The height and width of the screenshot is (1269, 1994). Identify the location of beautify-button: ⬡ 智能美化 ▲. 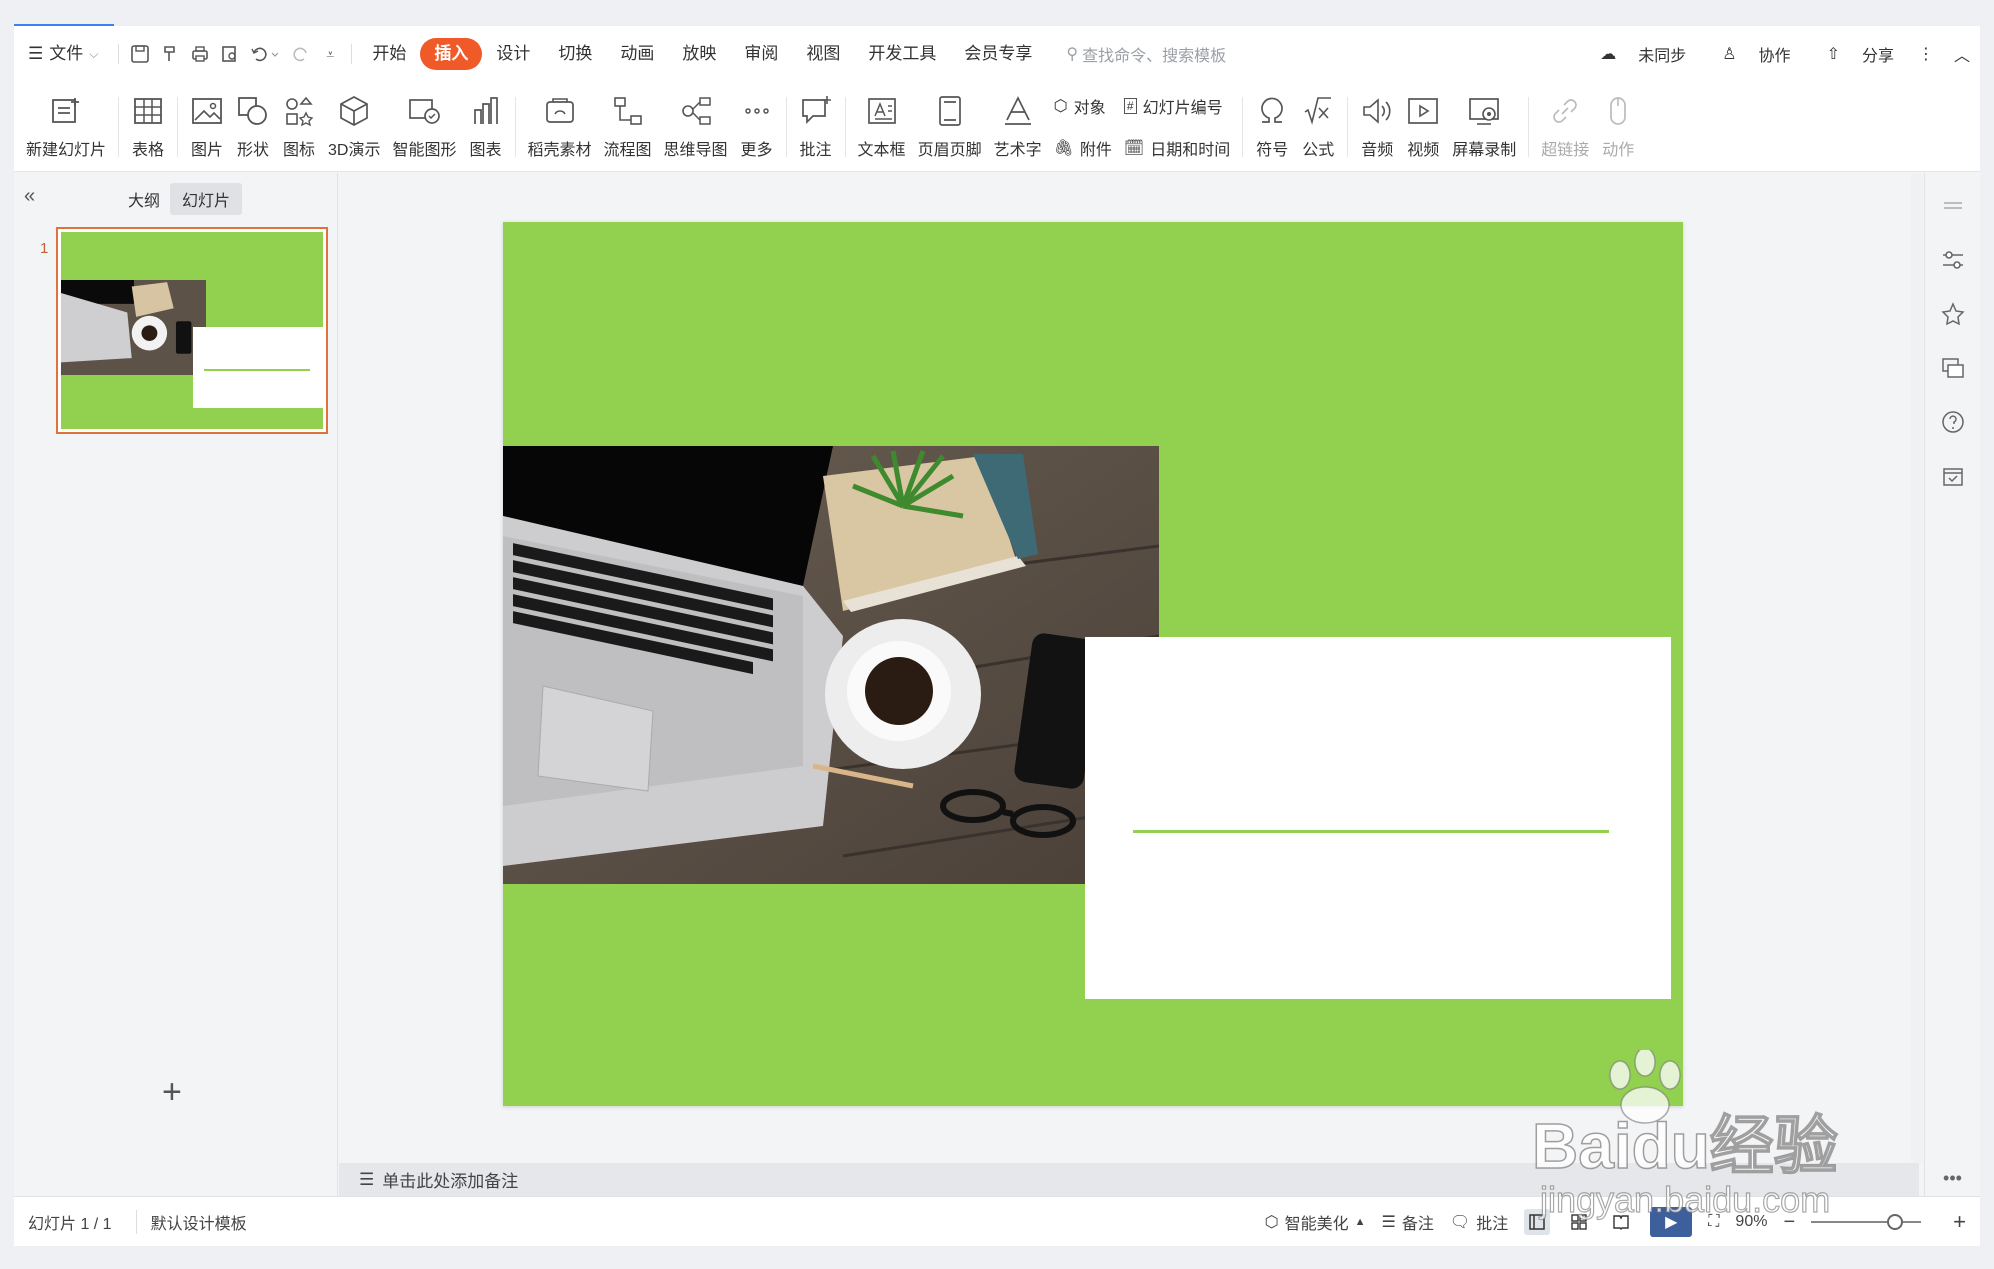
(1315, 1222).